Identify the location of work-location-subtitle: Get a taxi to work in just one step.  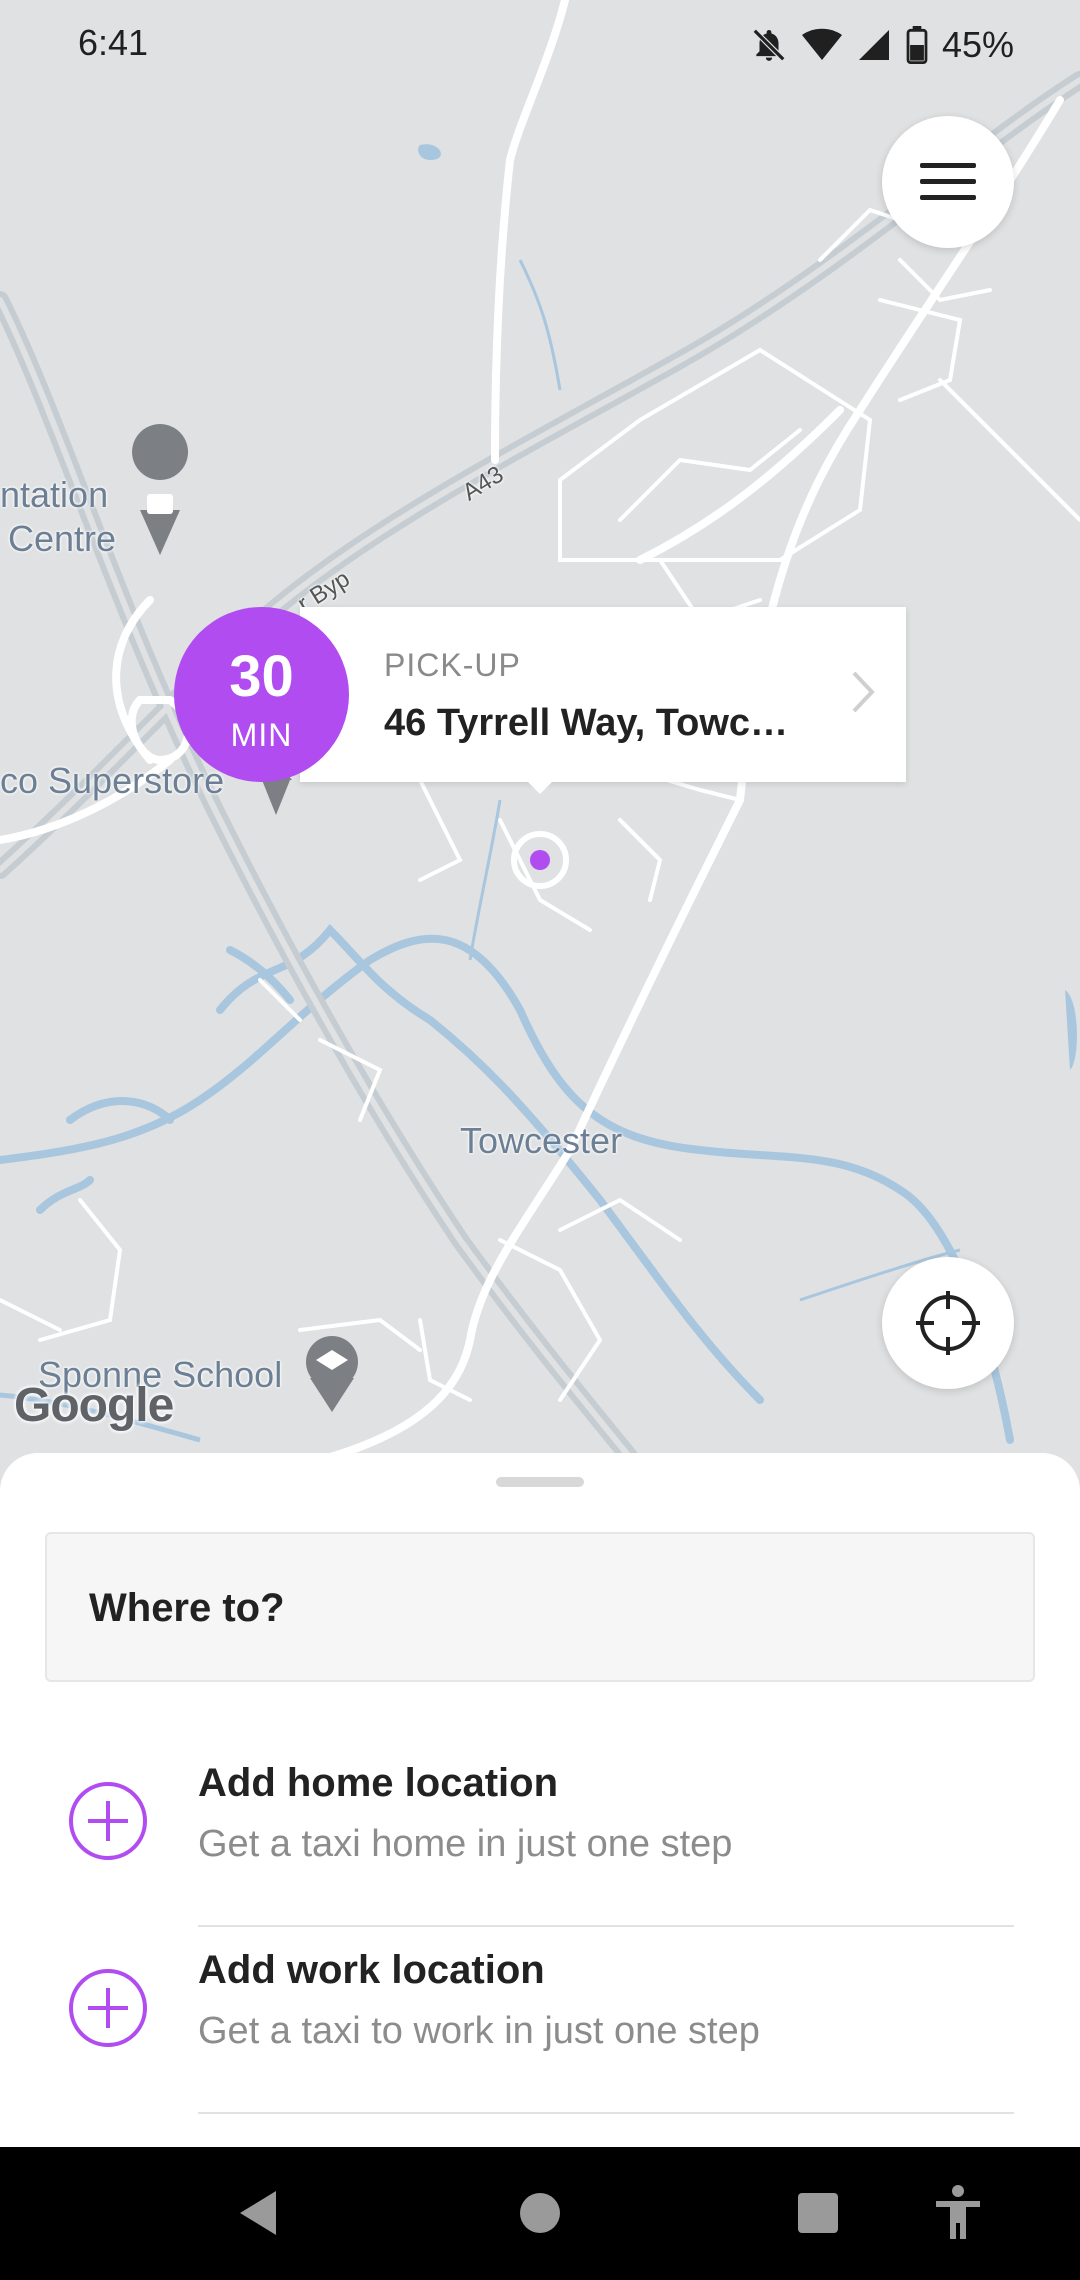
(479, 2031).